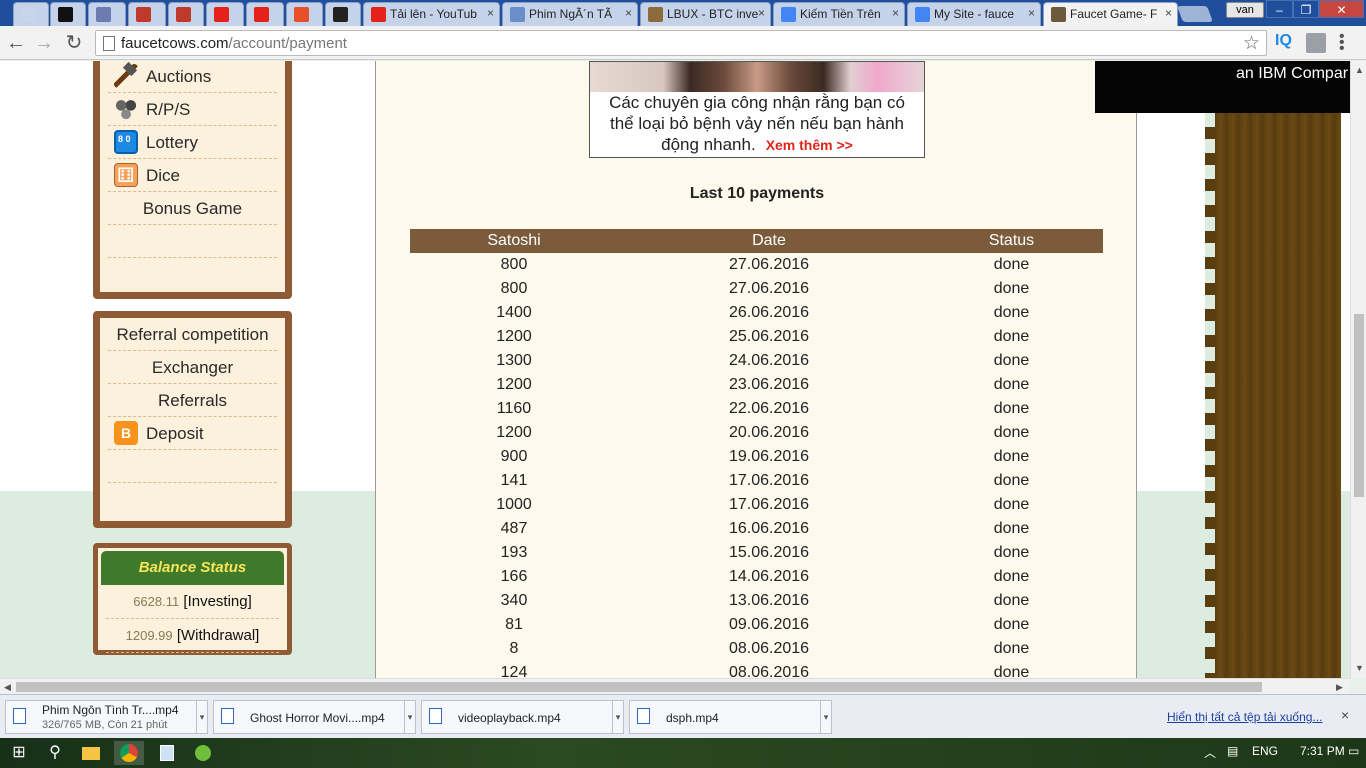  Describe the element at coordinates (705, 14) in the screenshot. I see `browser-tab: LBUX - BTC inve ×` at that location.